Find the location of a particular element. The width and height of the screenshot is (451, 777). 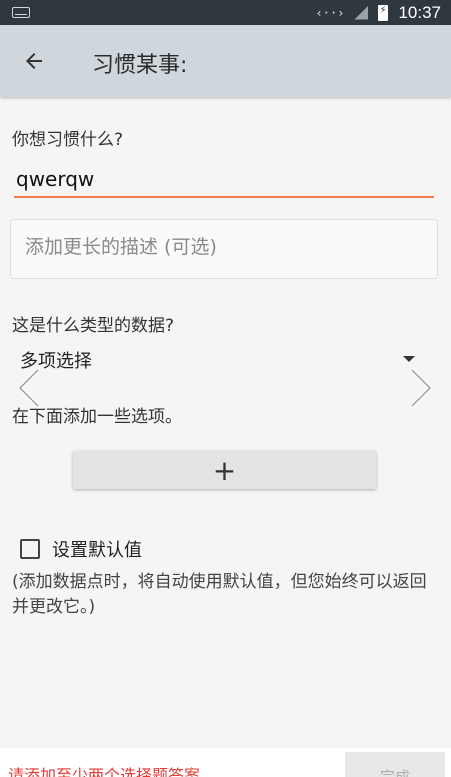

chevron-right-icon is located at coordinates (421, 388).